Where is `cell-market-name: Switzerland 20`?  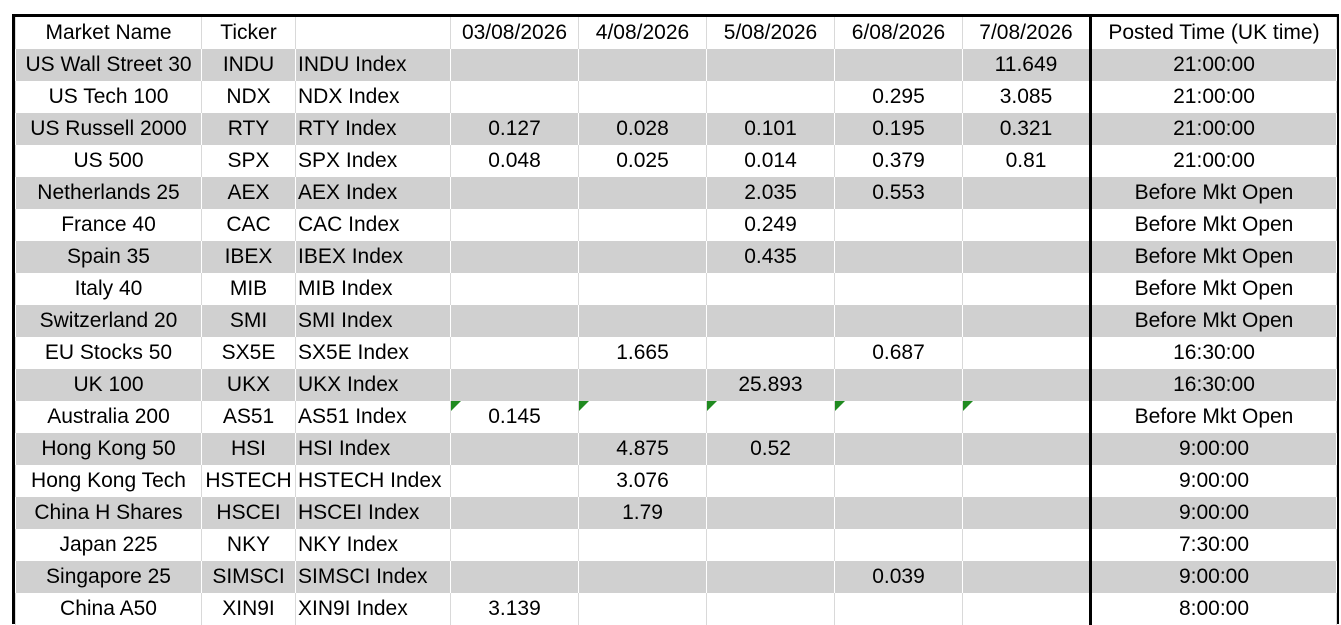 cell-market-name: Switzerland 20 is located at coordinates (108, 321).